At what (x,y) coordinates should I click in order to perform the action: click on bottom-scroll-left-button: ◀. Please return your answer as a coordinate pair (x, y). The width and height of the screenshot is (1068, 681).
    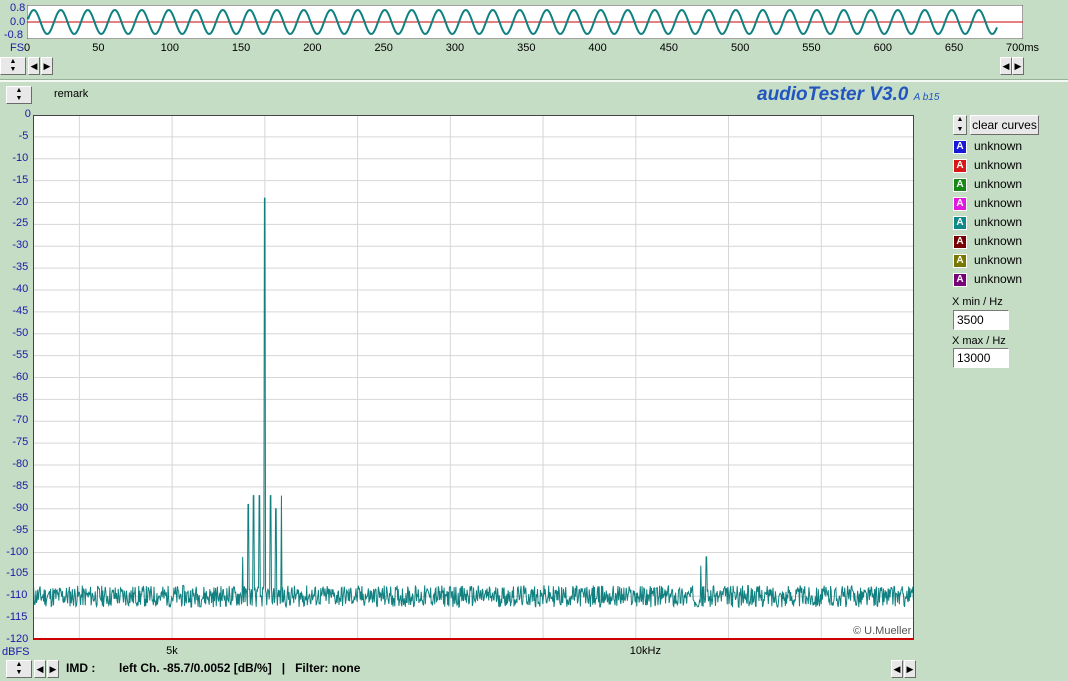
    Looking at the image, I should click on (40, 669).